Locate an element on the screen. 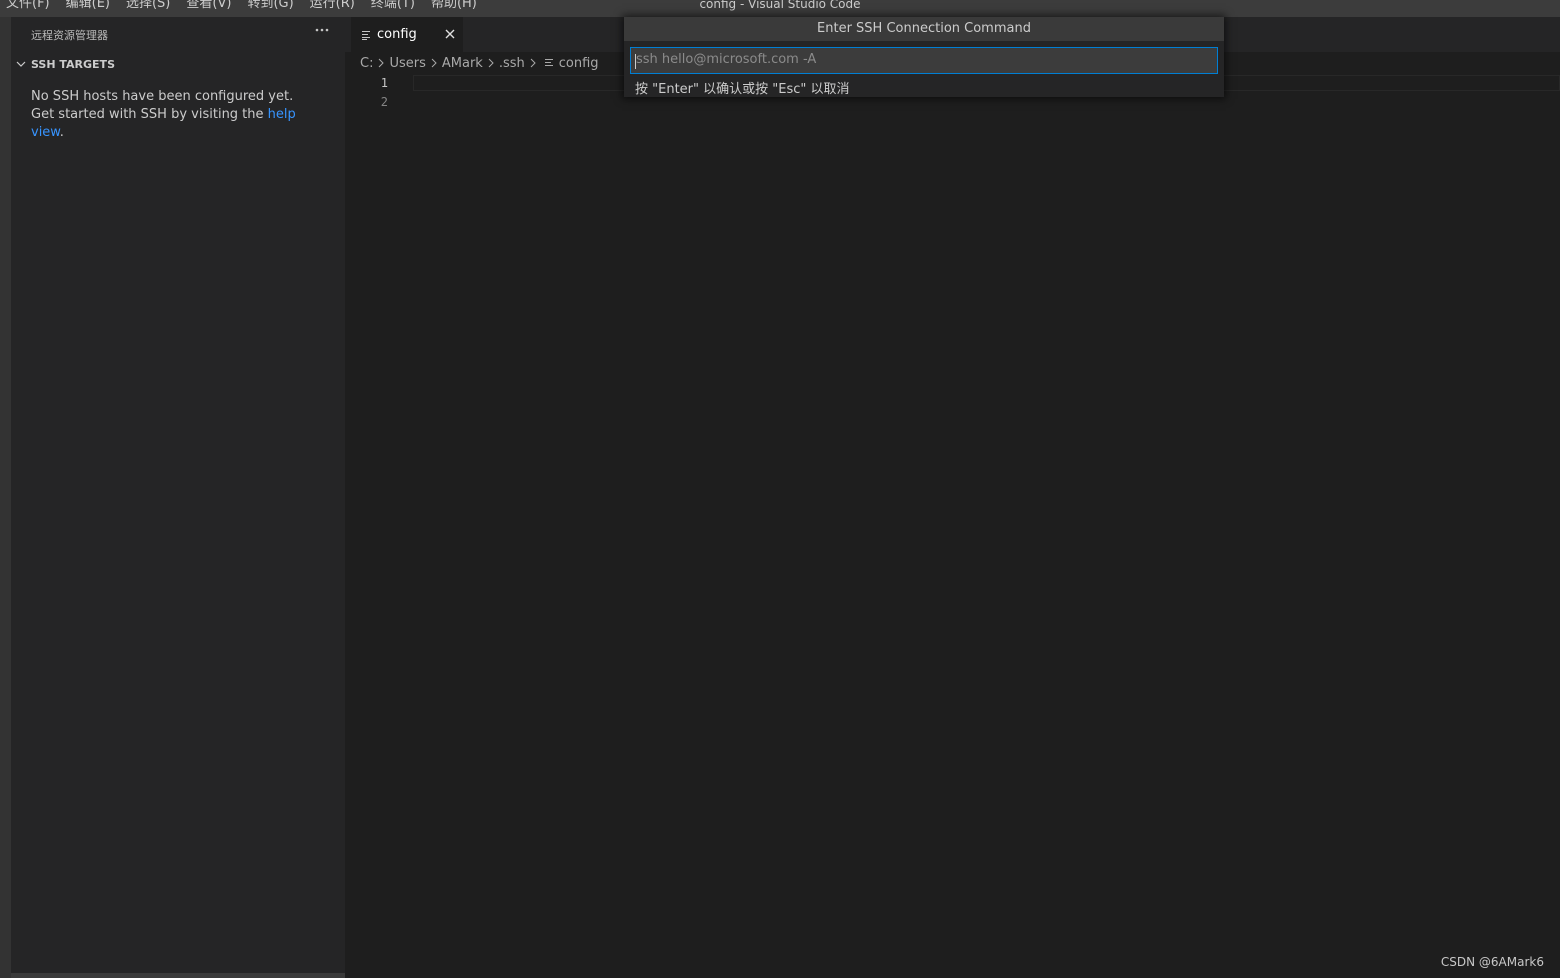  section-label: SSH TARGETS is located at coordinates (73, 64).